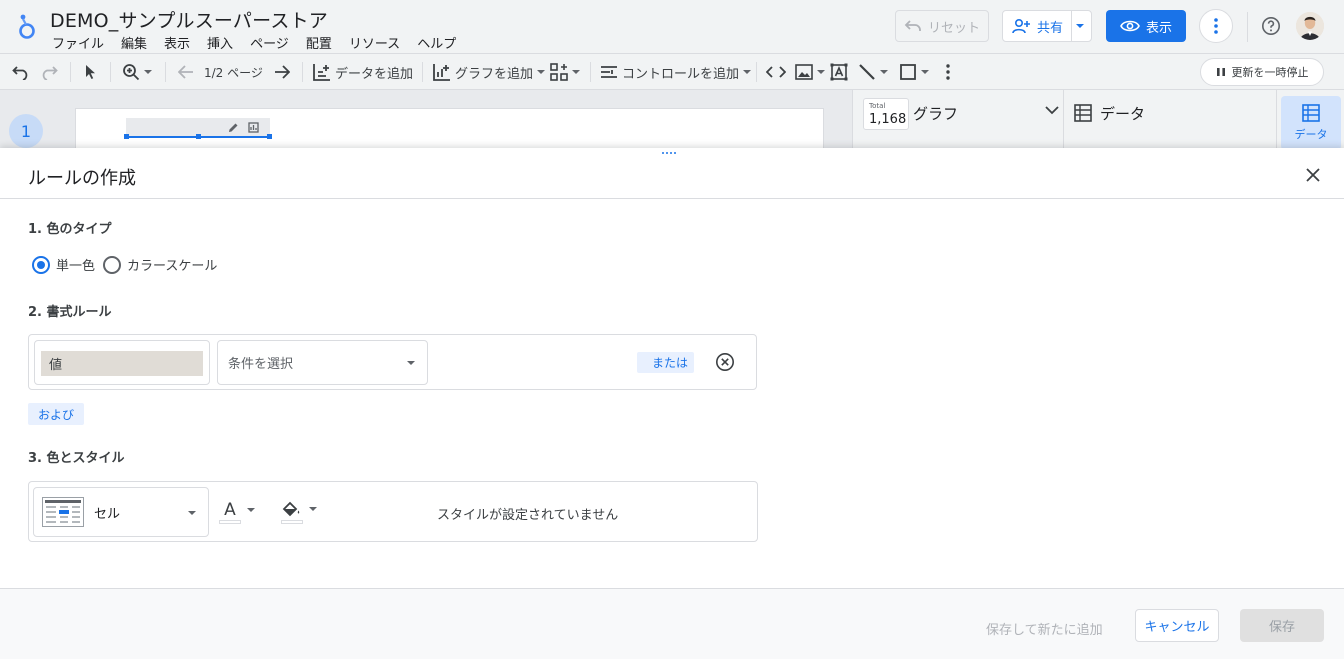 This screenshot has width=1344, height=659. Describe the element at coordinates (565, 72) in the screenshot. I see `community-viz-button` at that location.